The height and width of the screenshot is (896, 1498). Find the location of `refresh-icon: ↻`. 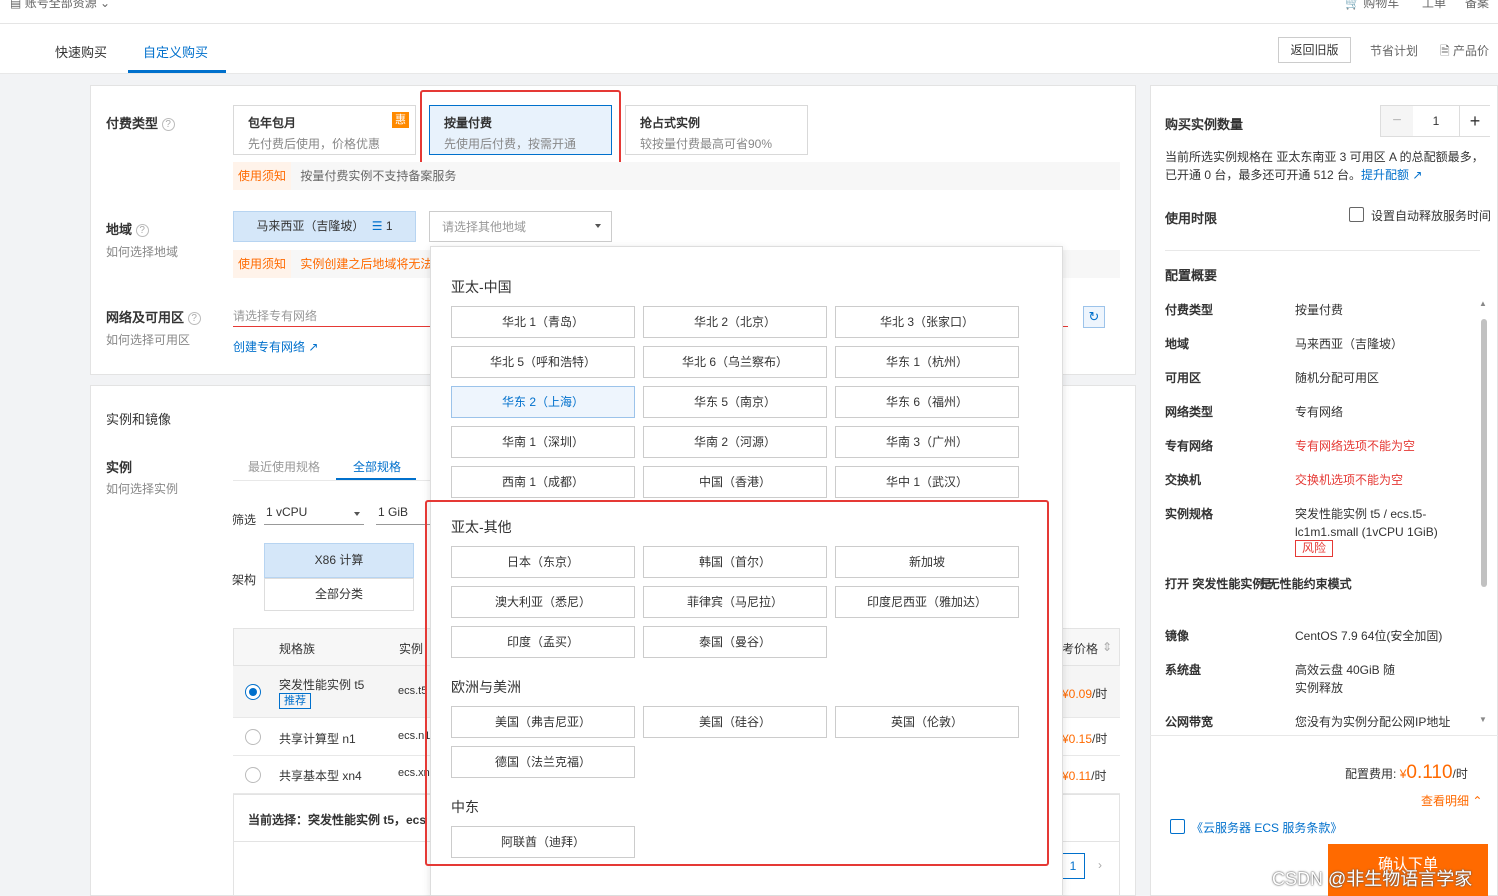

refresh-icon: ↻ is located at coordinates (1094, 317).